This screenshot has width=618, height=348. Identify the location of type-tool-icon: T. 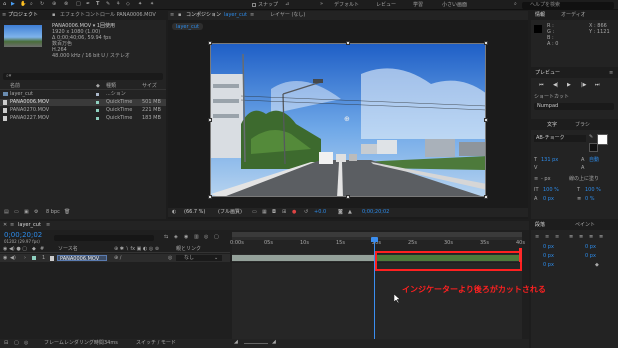
(97, 4).